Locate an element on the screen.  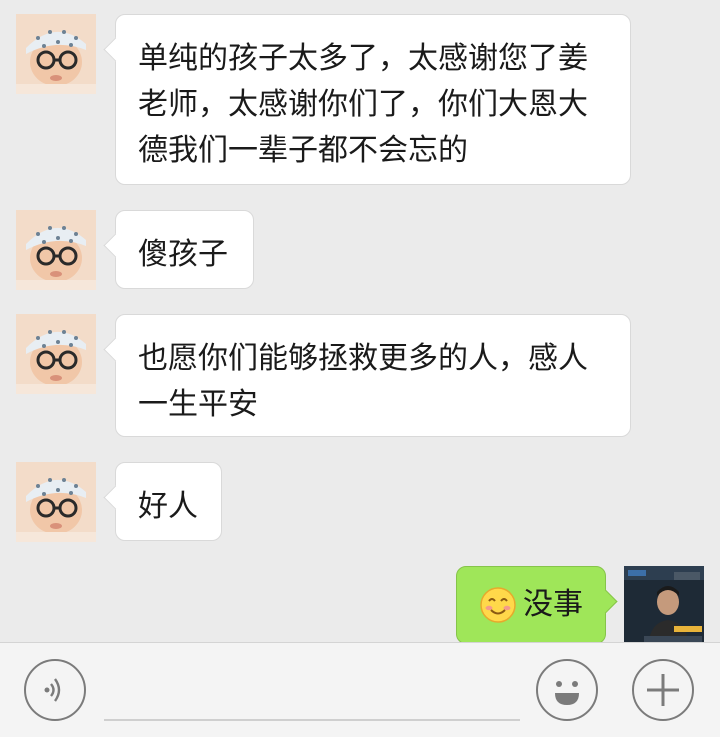
chat-input-bar is located at coordinates (360, 689).